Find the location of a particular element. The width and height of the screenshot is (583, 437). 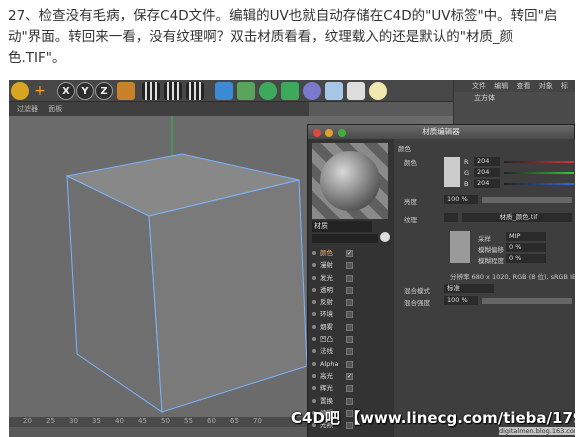

channel-item: Alpha is located at coordinates (351, 364).